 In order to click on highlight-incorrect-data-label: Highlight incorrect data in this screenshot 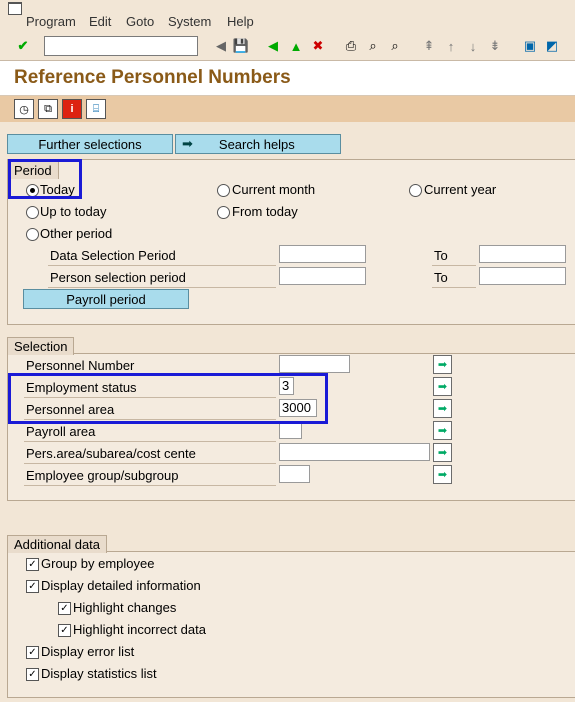, I will do `click(139, 629)`.